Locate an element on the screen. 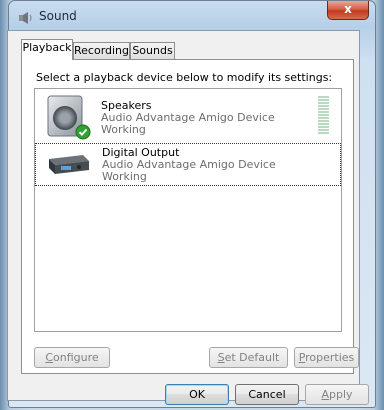  title-bar: Sound x is located at coordinates (192, 16).